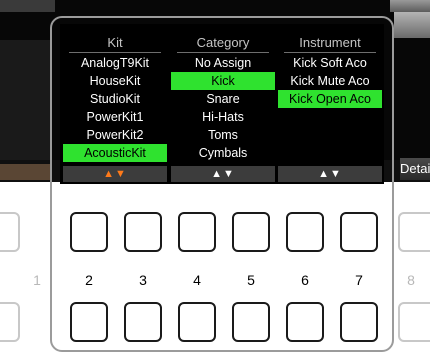 The width and height of the screenshot is (430, 360). Describe the element at coordinates (223, 63) in the screenshot. I see `category-list-item: No Assign` at that location.